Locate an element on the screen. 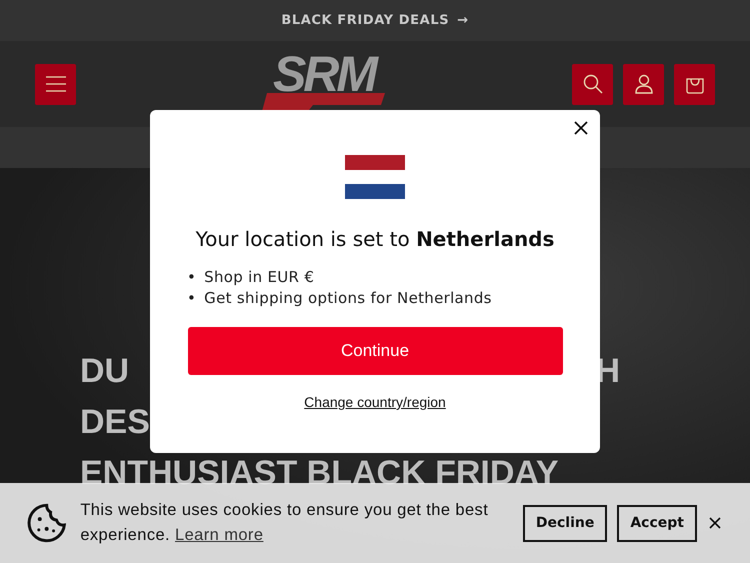 The width and height of the screenshot is (750, 563). search-button is located at coordinates (592, 84).